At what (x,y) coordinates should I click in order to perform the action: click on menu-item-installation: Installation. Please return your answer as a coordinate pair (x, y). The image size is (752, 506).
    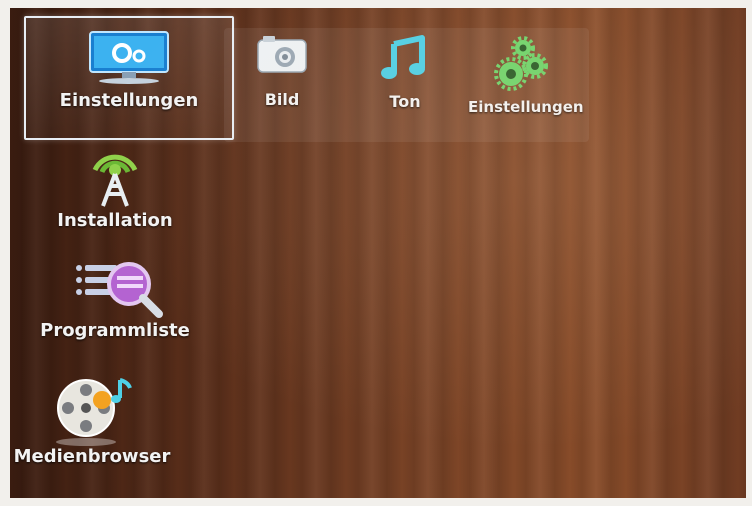
    Looking at the image, I should click on (115, 186).